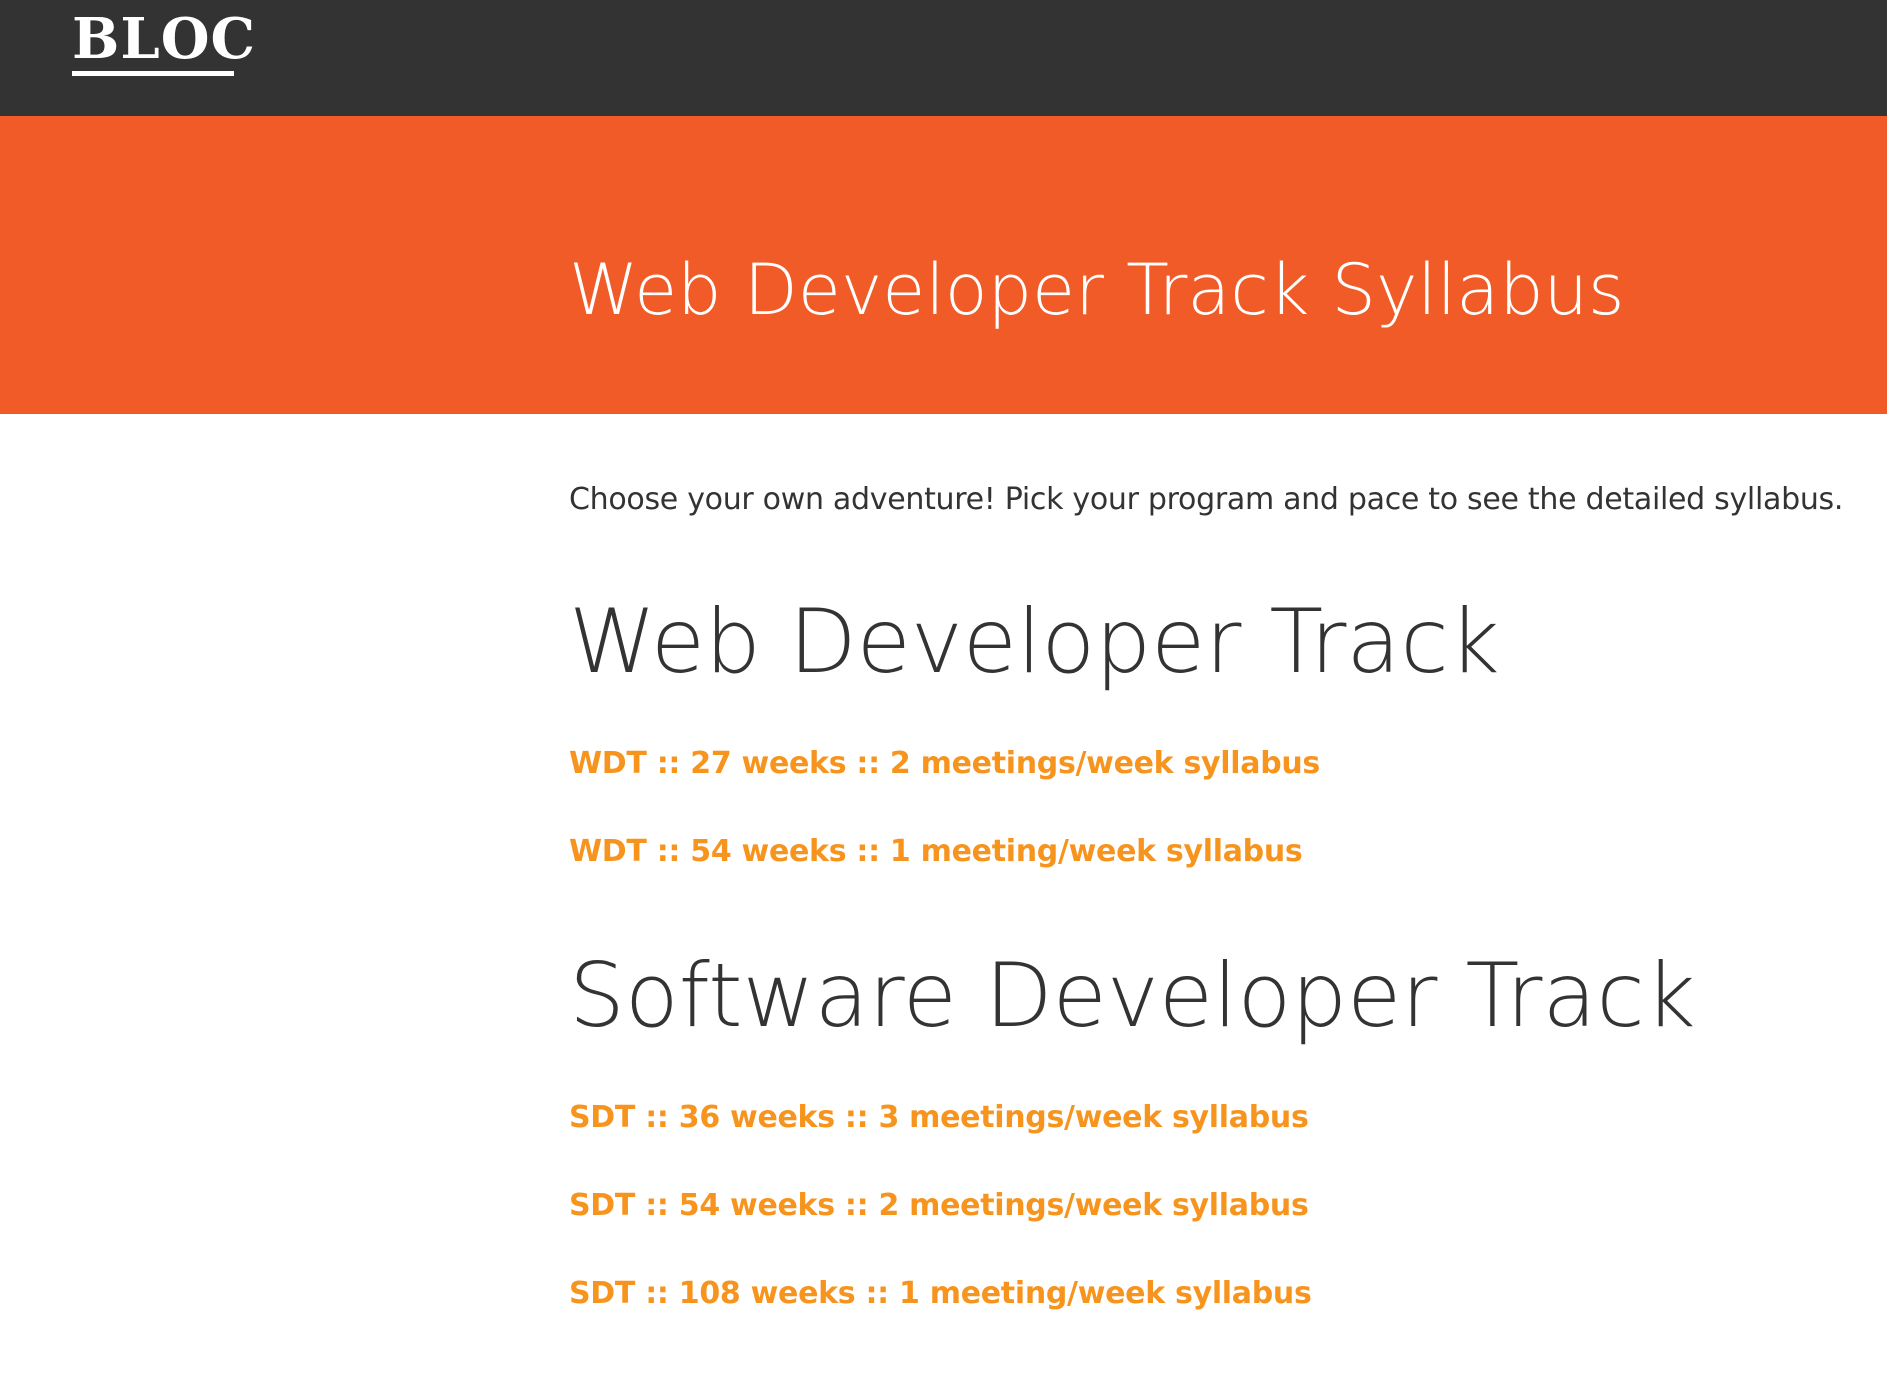 The image size is (1887, 1395). I want to click on software-developer-track-heading: Software Developer Track, so click(1132, 995).